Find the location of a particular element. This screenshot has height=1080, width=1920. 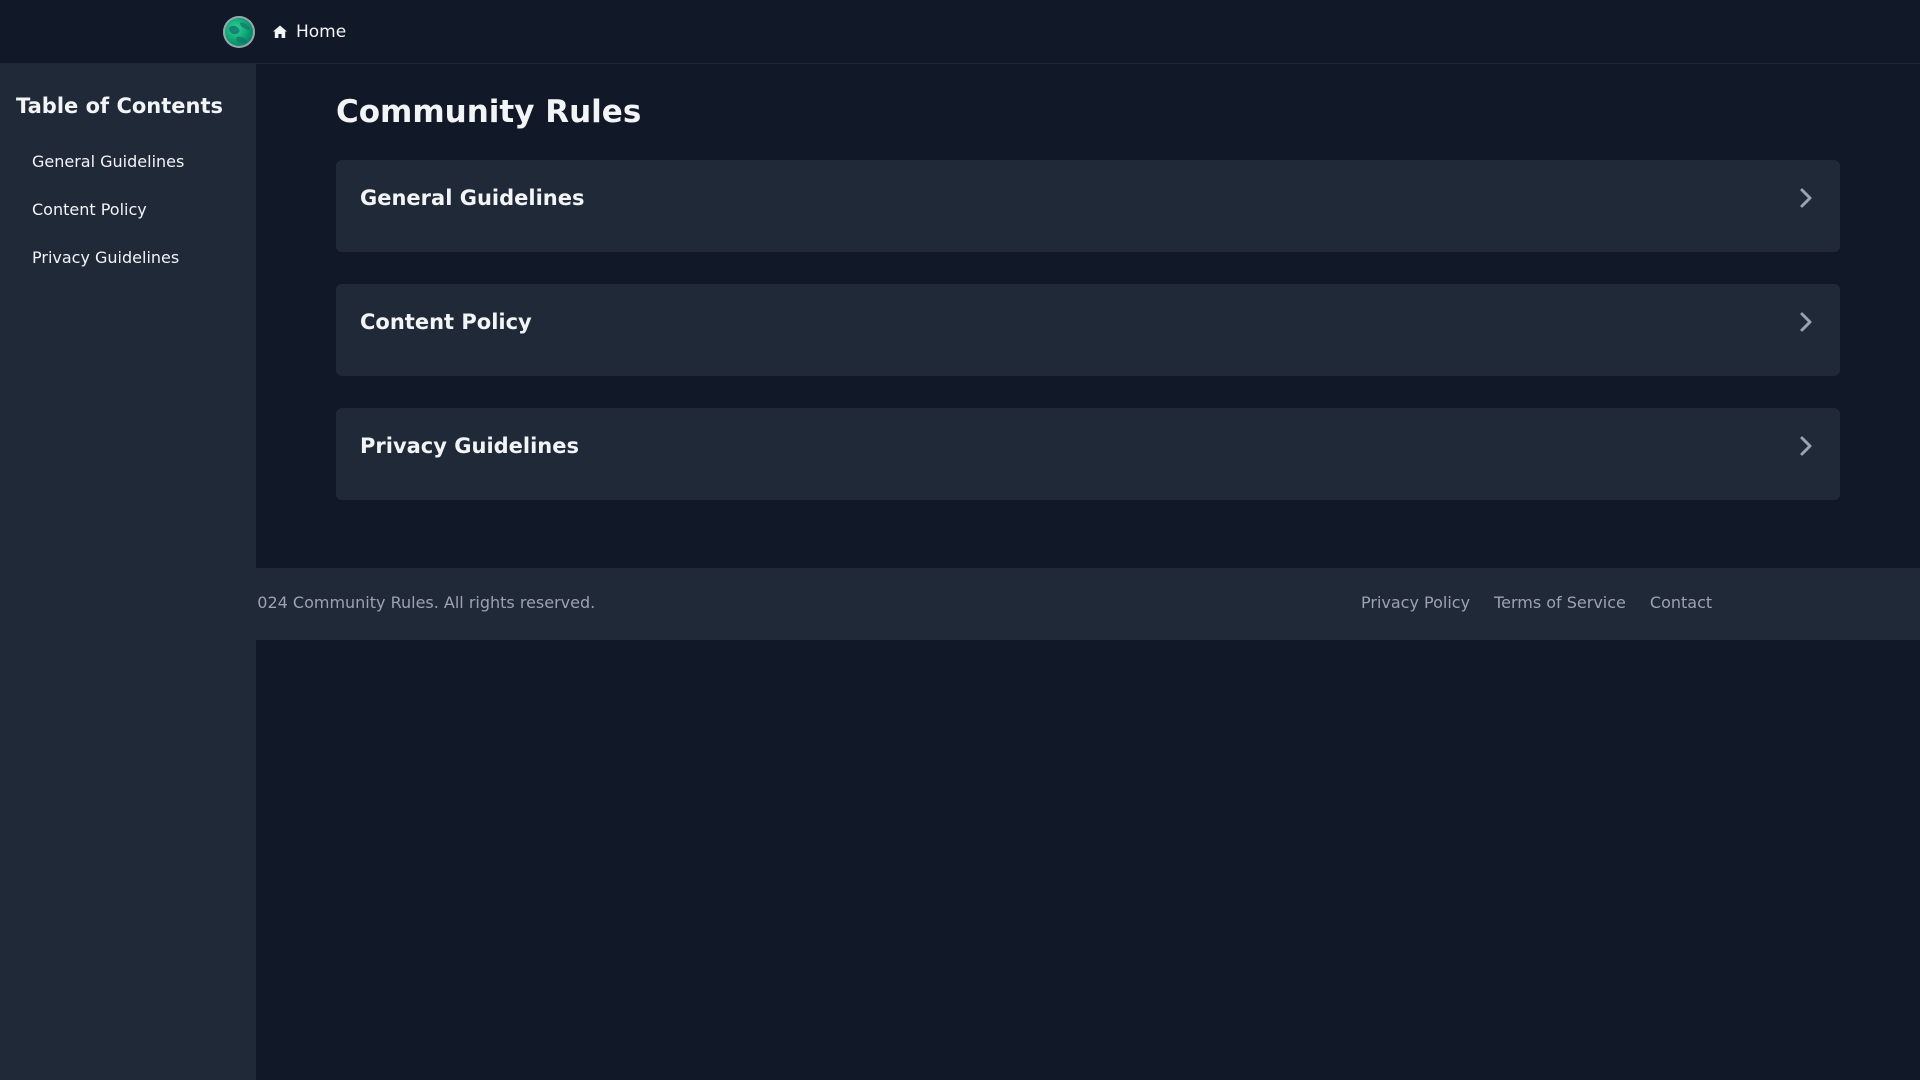

footer-link-privacy-policy: Privacy Policy is located at coordinates (1415, 602).